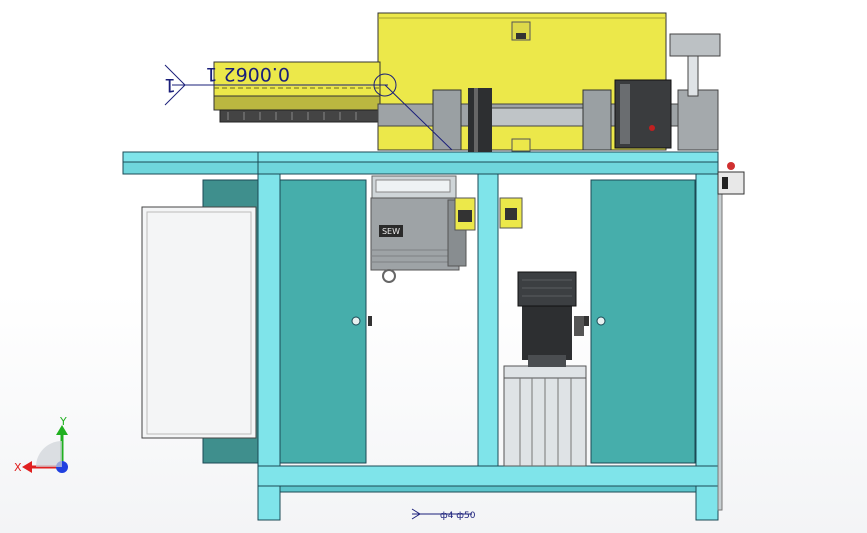 The height and width of the screenshot is (533, 867). What do you see at coordinates (695, 65) in the screenshot?
I see `right-gauge-stand` at bounding box center [695, 65].